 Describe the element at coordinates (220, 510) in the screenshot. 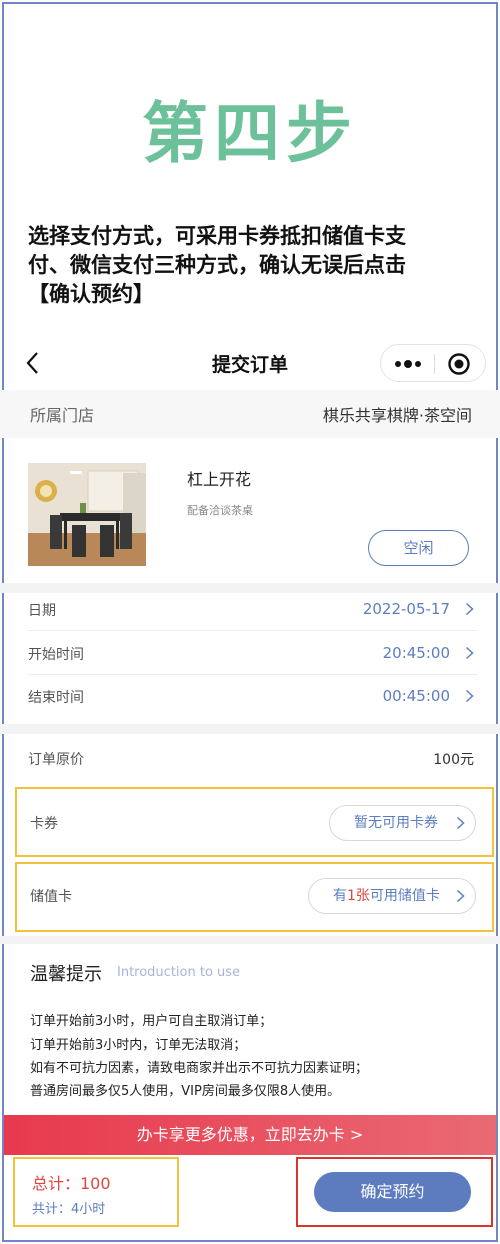

I see `room-description: 配备洽谈茶桌` at that location.